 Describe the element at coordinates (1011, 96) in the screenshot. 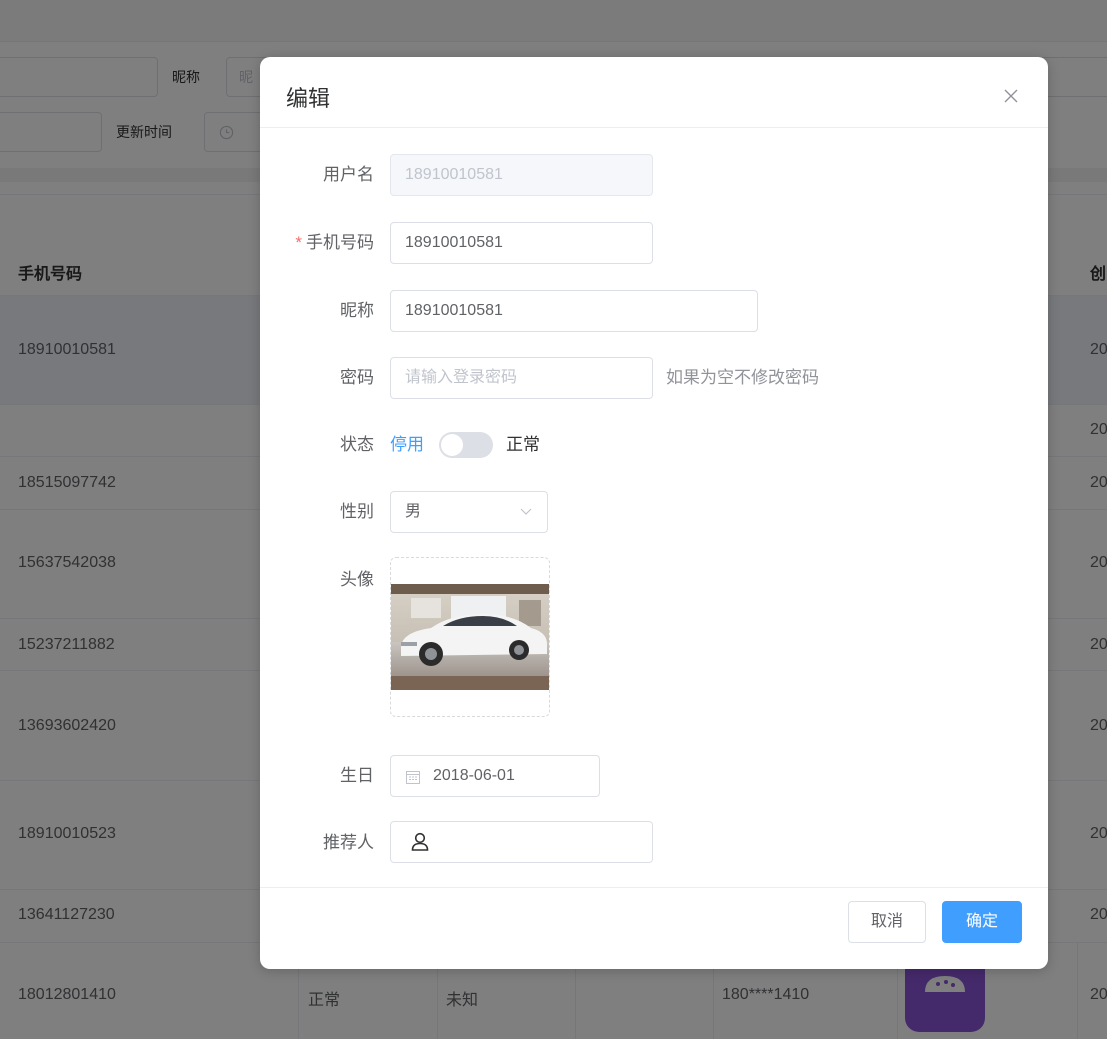

I see `close-icon` at that location.